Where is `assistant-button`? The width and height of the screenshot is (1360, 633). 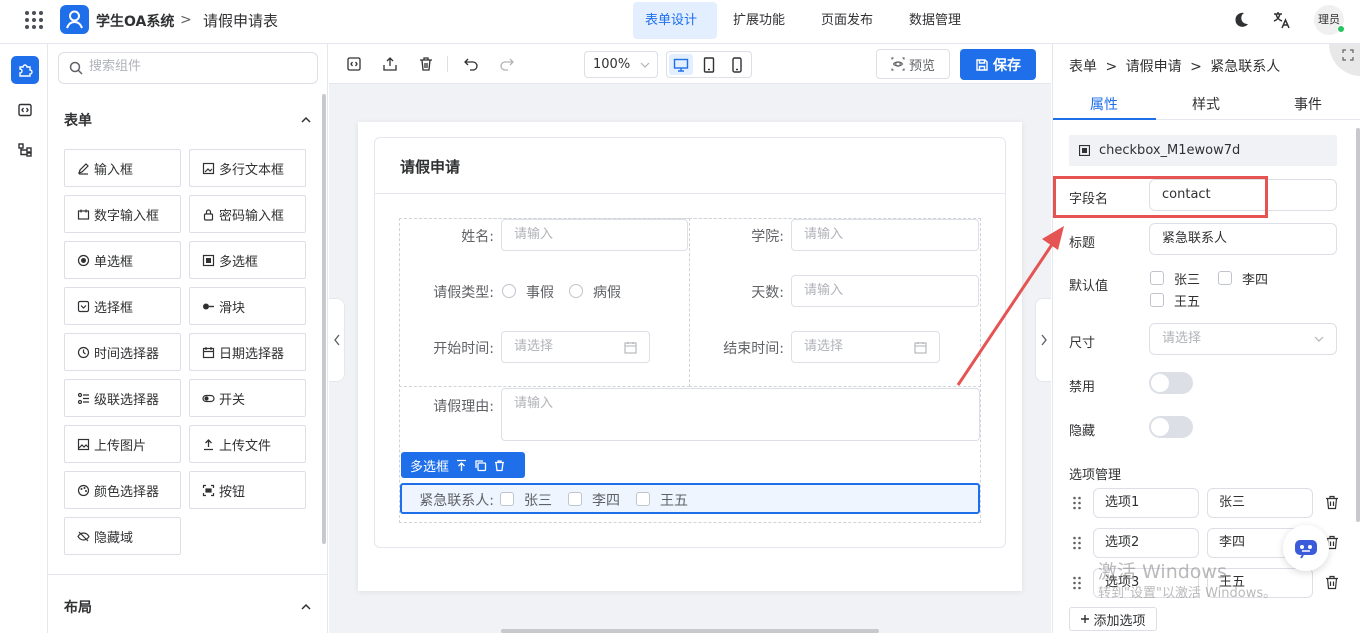 assistant-button is located at coordinates (1306, 548).